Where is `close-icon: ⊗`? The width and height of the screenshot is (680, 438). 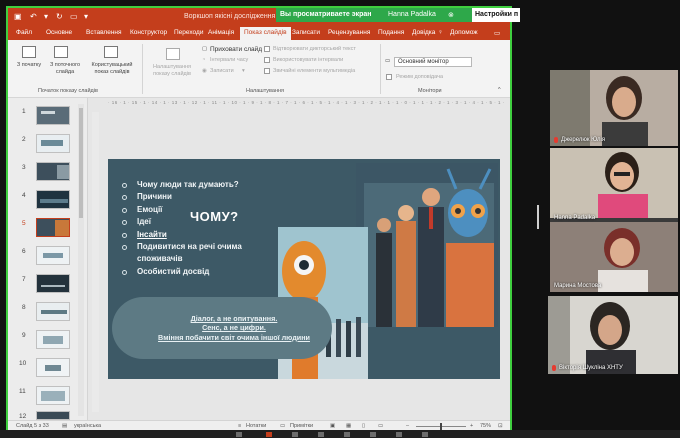
close-icon: ⊗ is located at coordinates (451, 15).